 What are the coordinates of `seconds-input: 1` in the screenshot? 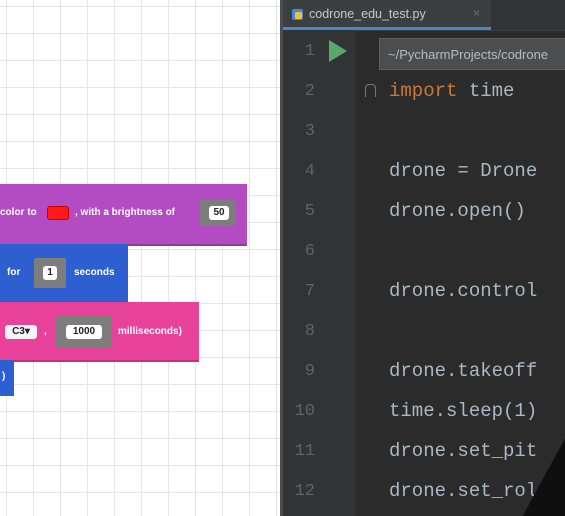 It's located at (50, 273).